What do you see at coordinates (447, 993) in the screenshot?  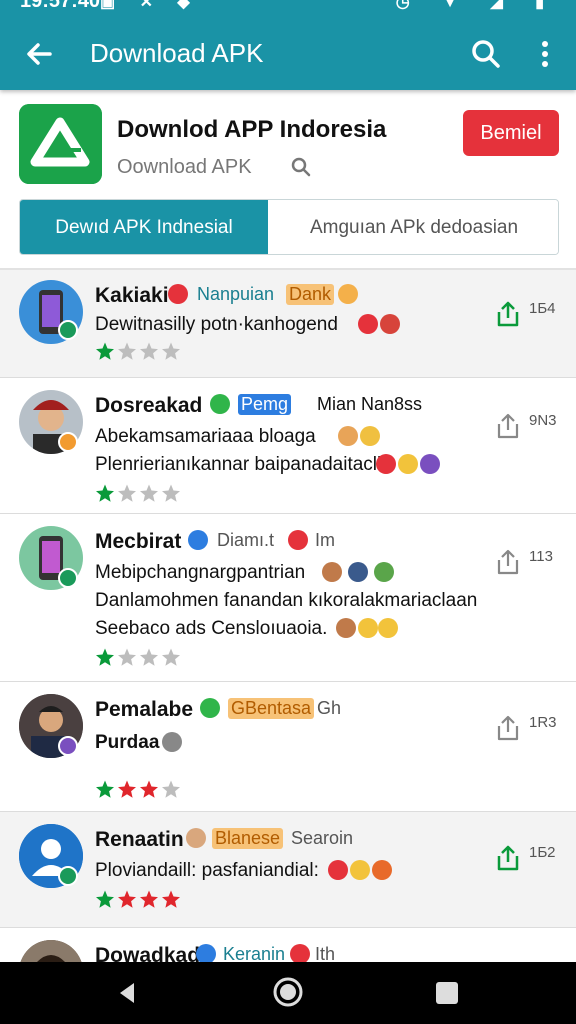 I see `nav-recents-icon` at bounding box center [447, 993].